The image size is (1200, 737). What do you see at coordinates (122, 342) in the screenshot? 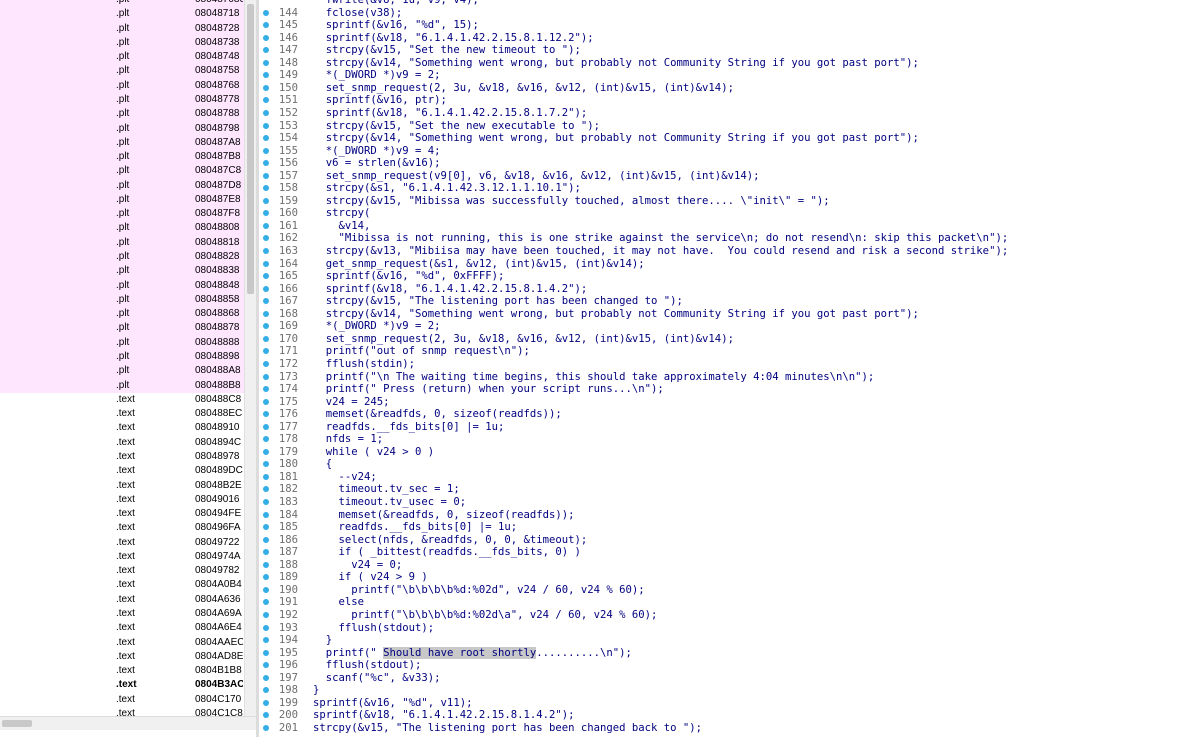
I see `segment-row: .plt 08048888` at bounding box center [122, 342].